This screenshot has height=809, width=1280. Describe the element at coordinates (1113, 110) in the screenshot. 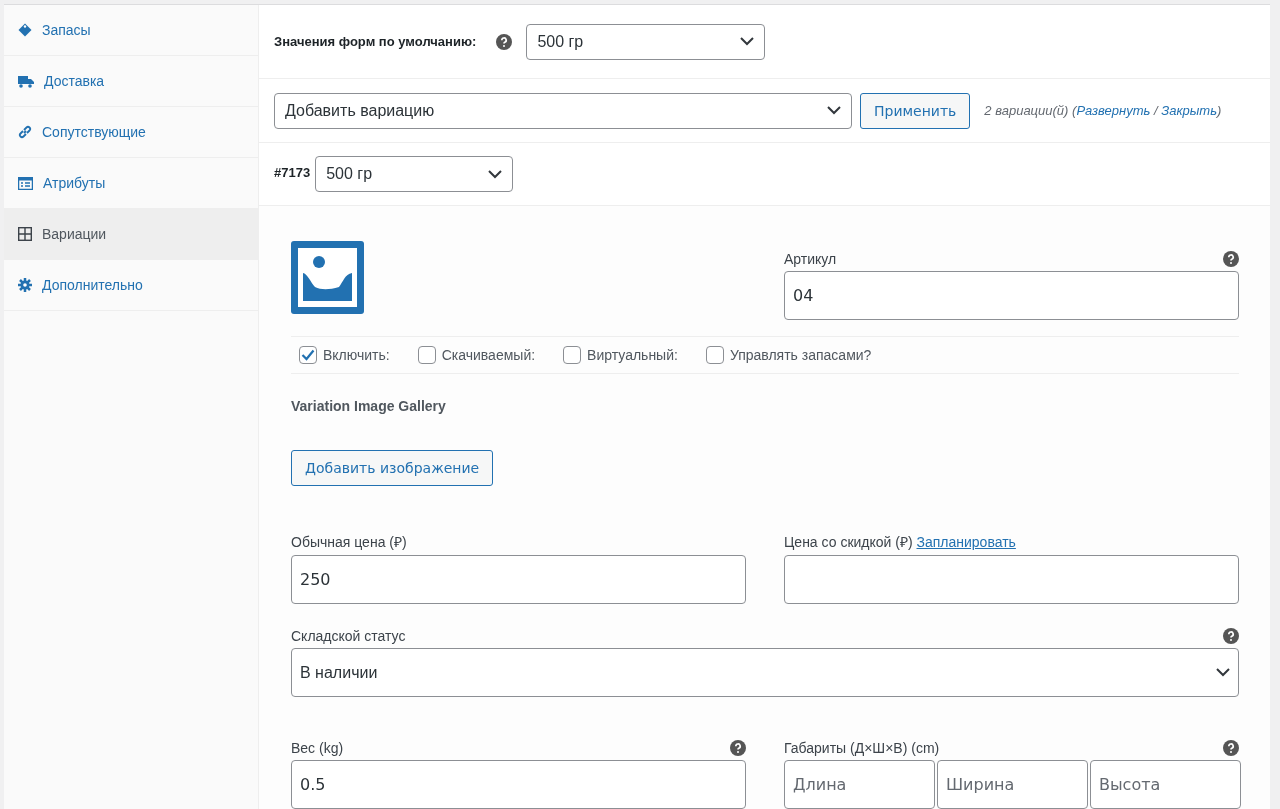

I see `expand-link: Развернуть` at that location.